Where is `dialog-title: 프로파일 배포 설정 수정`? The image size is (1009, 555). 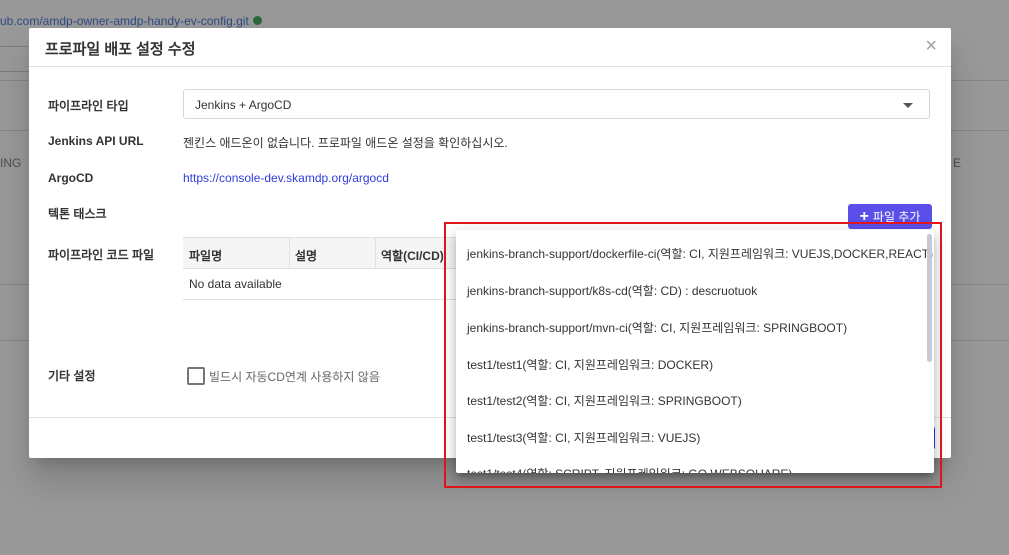
dialog-title: 프로파일 배포 설정 수정 is located at coordinates (120, 49).